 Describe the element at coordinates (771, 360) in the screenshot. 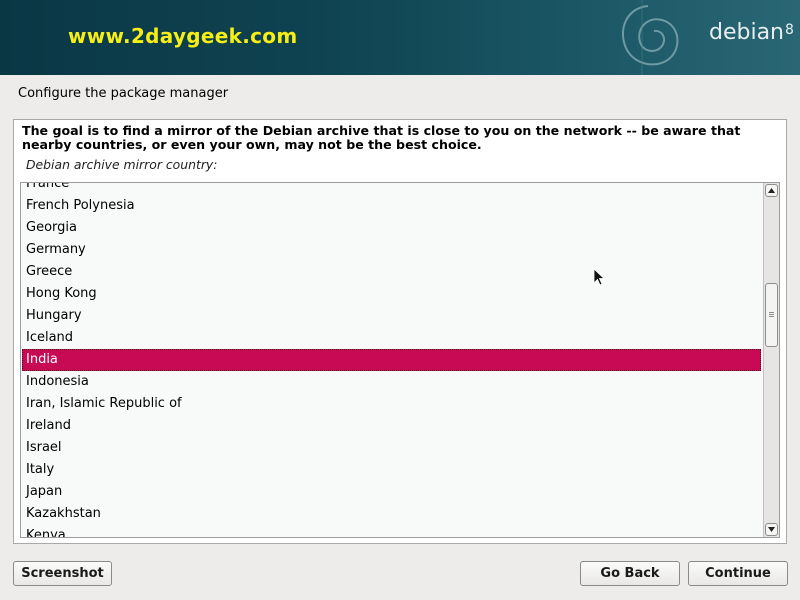

I see `vertical-scrollbar` at that location.